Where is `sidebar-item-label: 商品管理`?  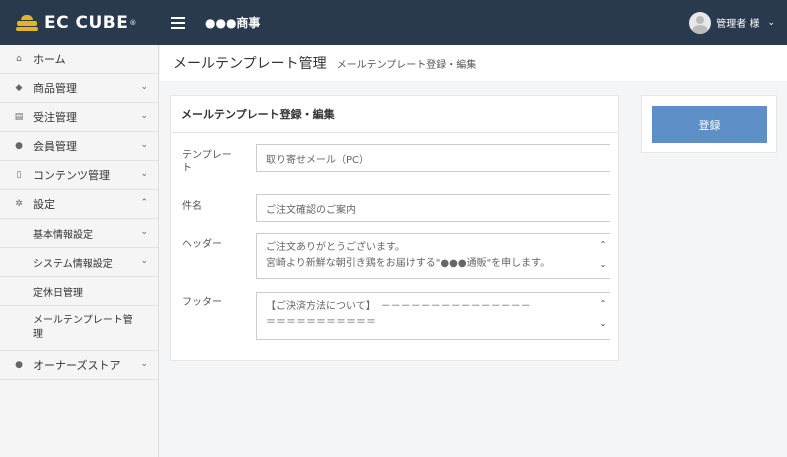
sidebar-item-label: 商品管理 is located at coordinates (55, 88).